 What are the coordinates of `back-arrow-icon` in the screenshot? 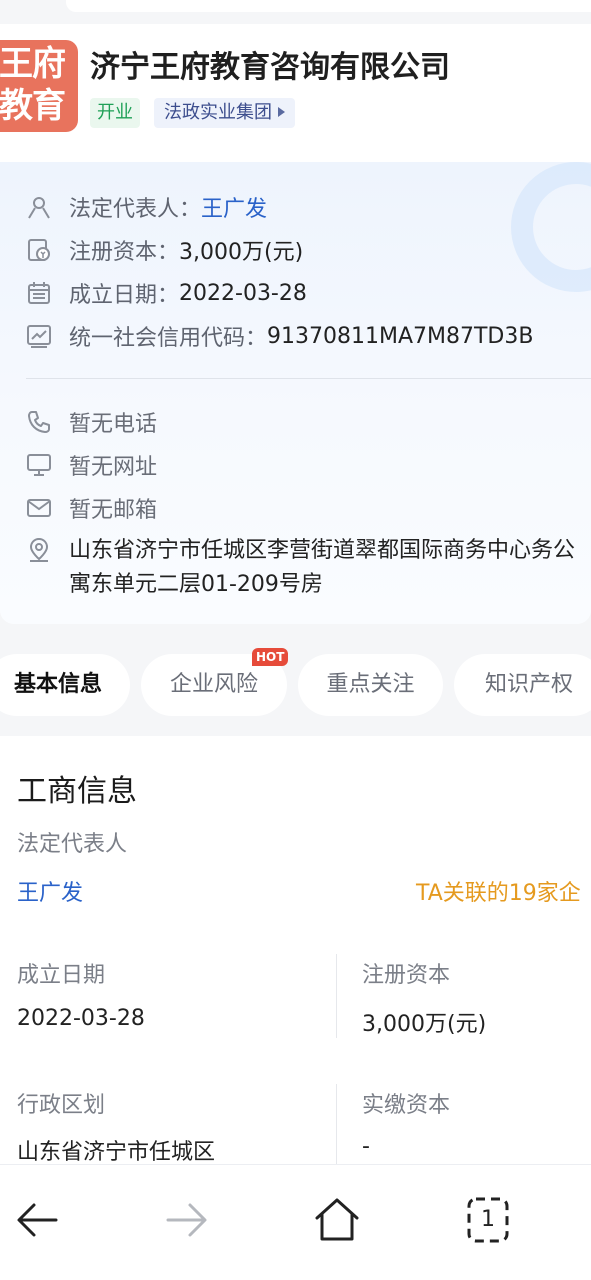 It's located at (37, 1220).